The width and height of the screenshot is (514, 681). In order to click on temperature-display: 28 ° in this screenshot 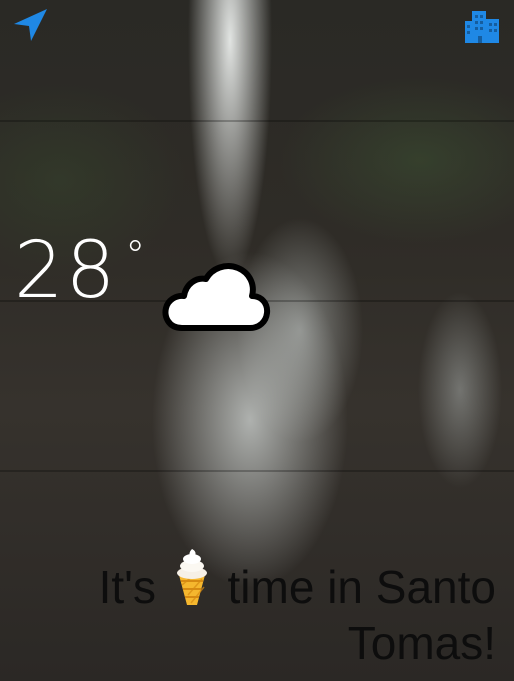, I will do `click(80, 271)`.